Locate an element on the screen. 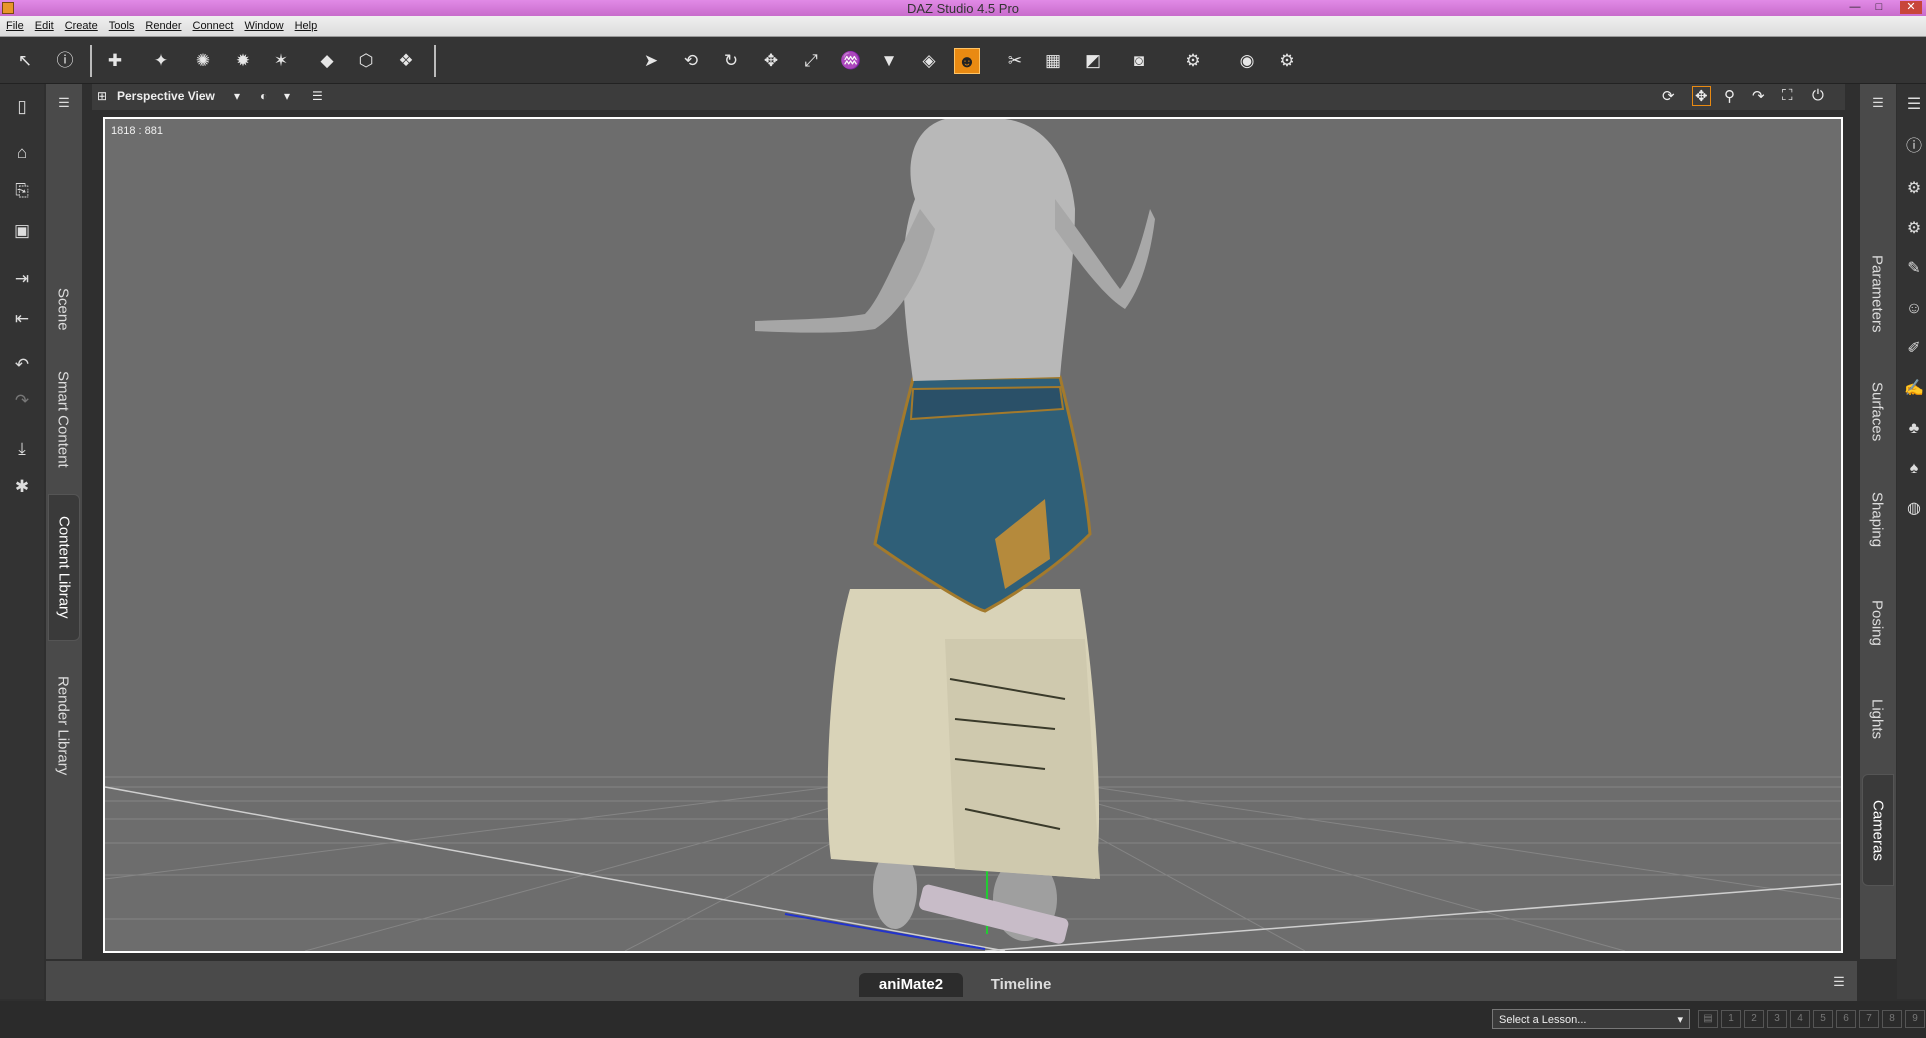  menu-file: File is located at coordinates (14, 24).